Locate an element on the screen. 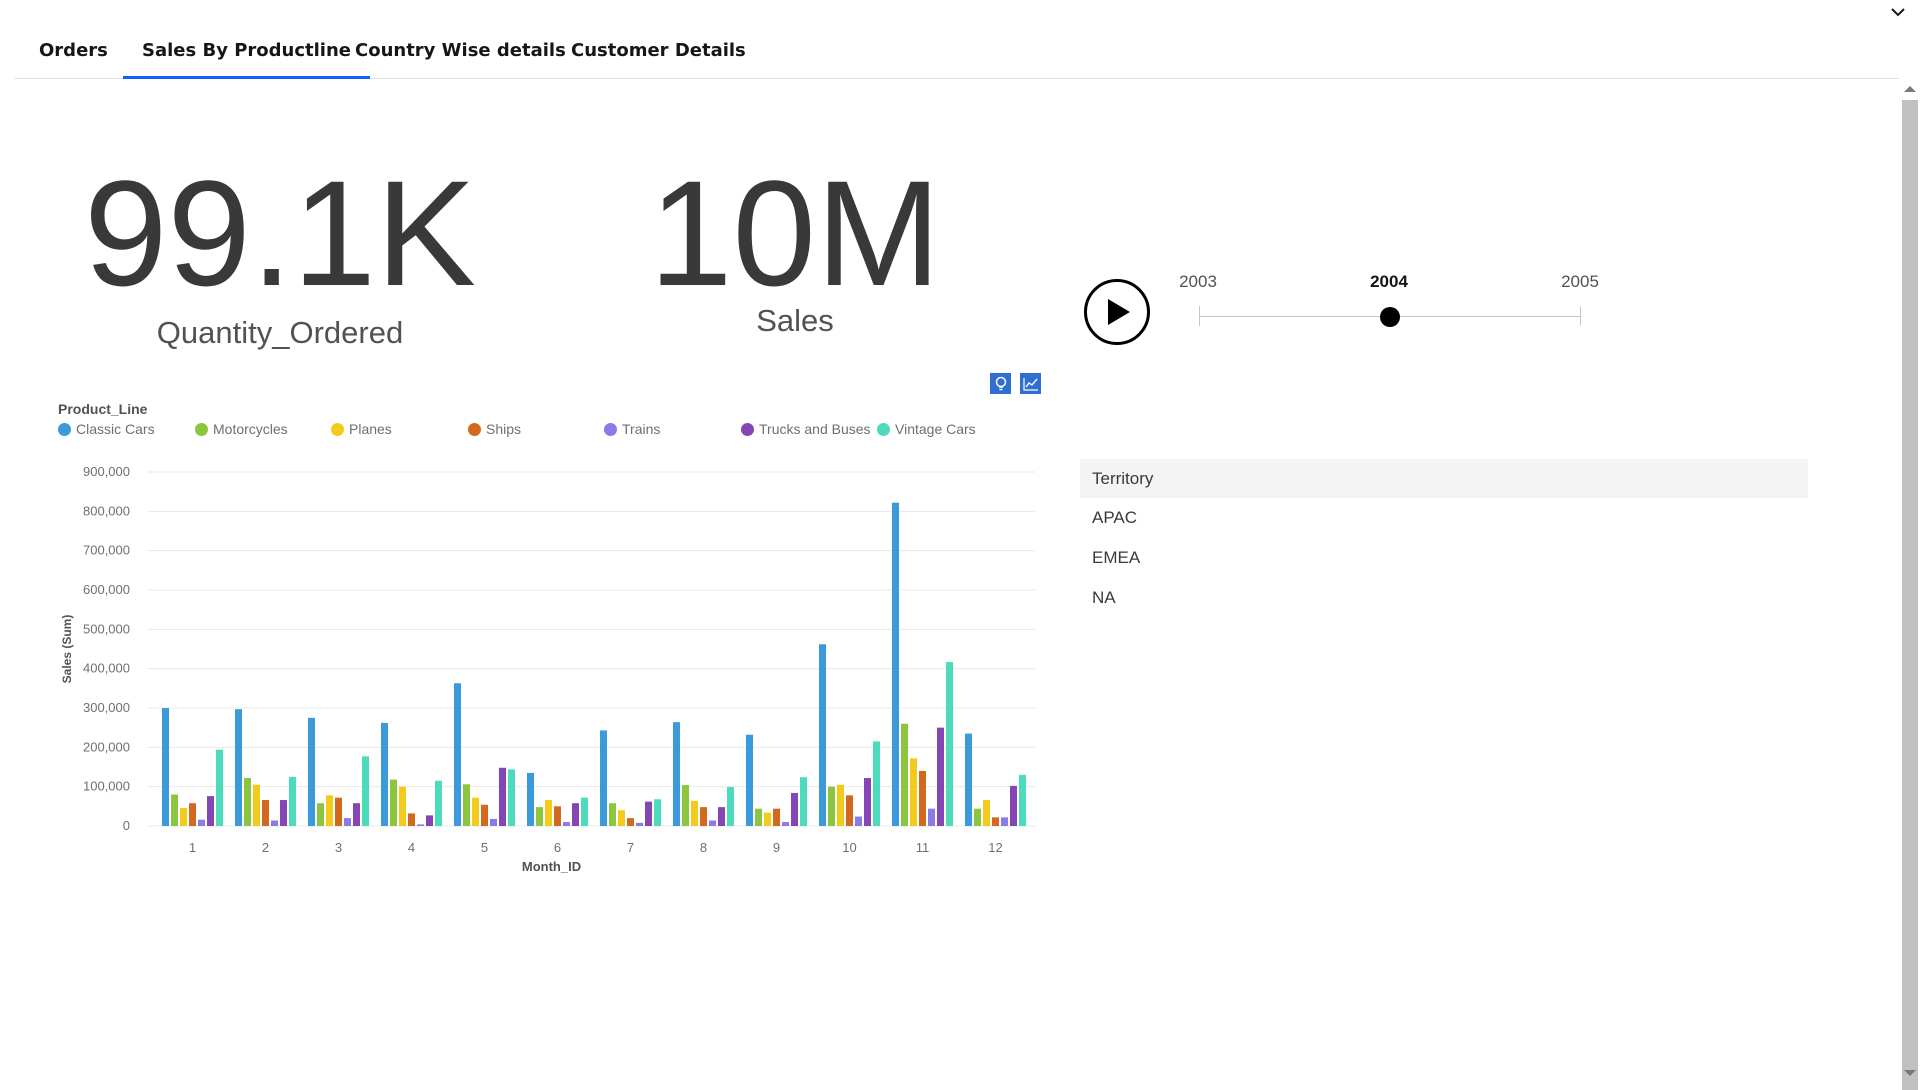  y-axis-label: Sales (Sum) is located at coordinates (67, 649).